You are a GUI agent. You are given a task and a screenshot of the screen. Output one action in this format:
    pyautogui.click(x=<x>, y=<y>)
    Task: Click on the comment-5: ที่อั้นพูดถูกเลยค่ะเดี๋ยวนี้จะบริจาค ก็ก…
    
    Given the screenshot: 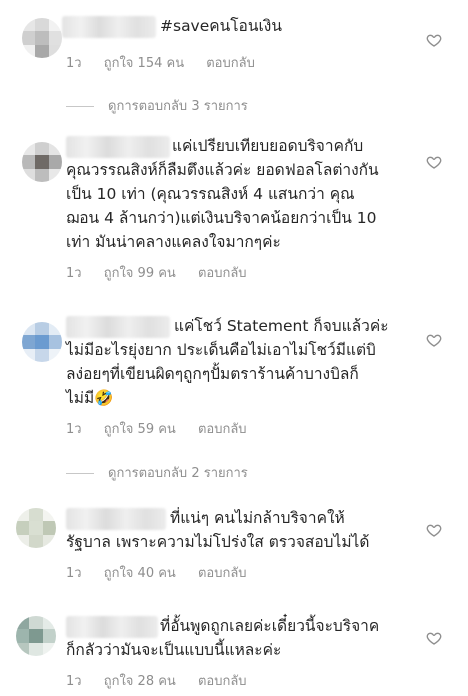 What is the action you would take?
    pyautogui.click(x=234, y=651)
    